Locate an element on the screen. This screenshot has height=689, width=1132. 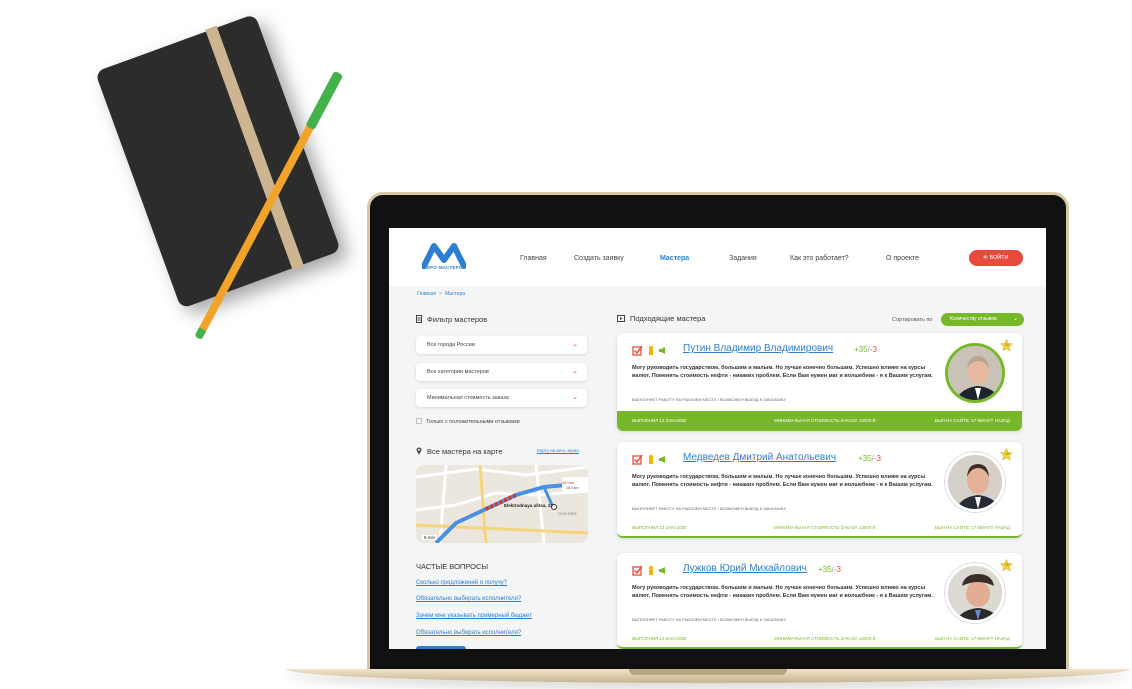
min-cost-select: Минимальная стоимость заказа ⌄ is located at coordinates (501, 398).